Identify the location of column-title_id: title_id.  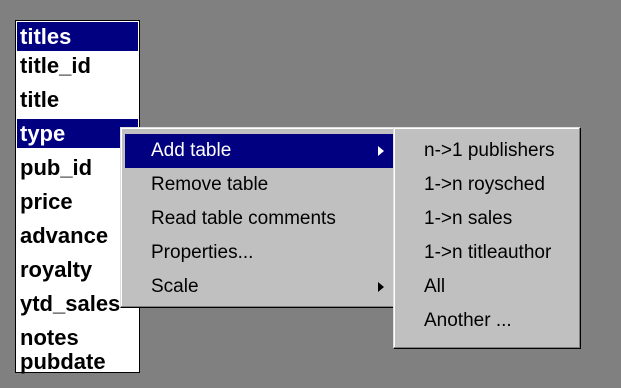
(77, 65).